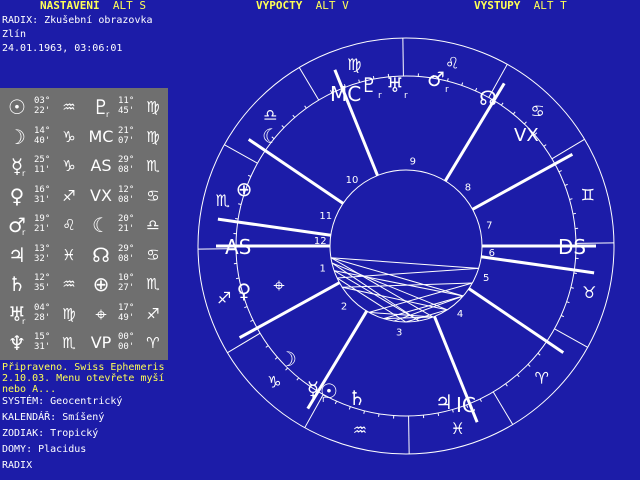 The image size is (640, 480). I want to click on sun-icon: ☉, so click(329, 391).